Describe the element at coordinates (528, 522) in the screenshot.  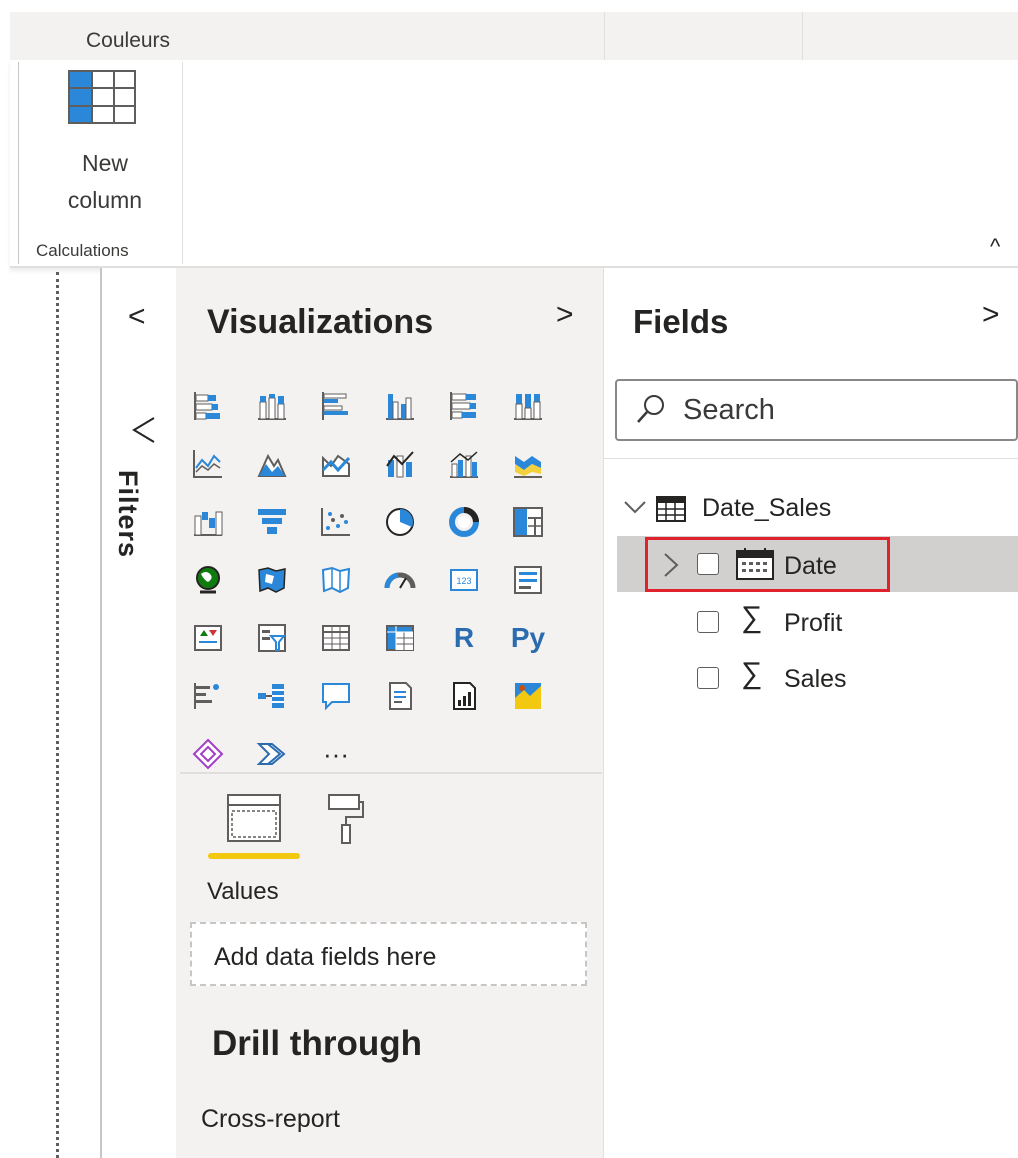
I see `treemap-icon` at that location.